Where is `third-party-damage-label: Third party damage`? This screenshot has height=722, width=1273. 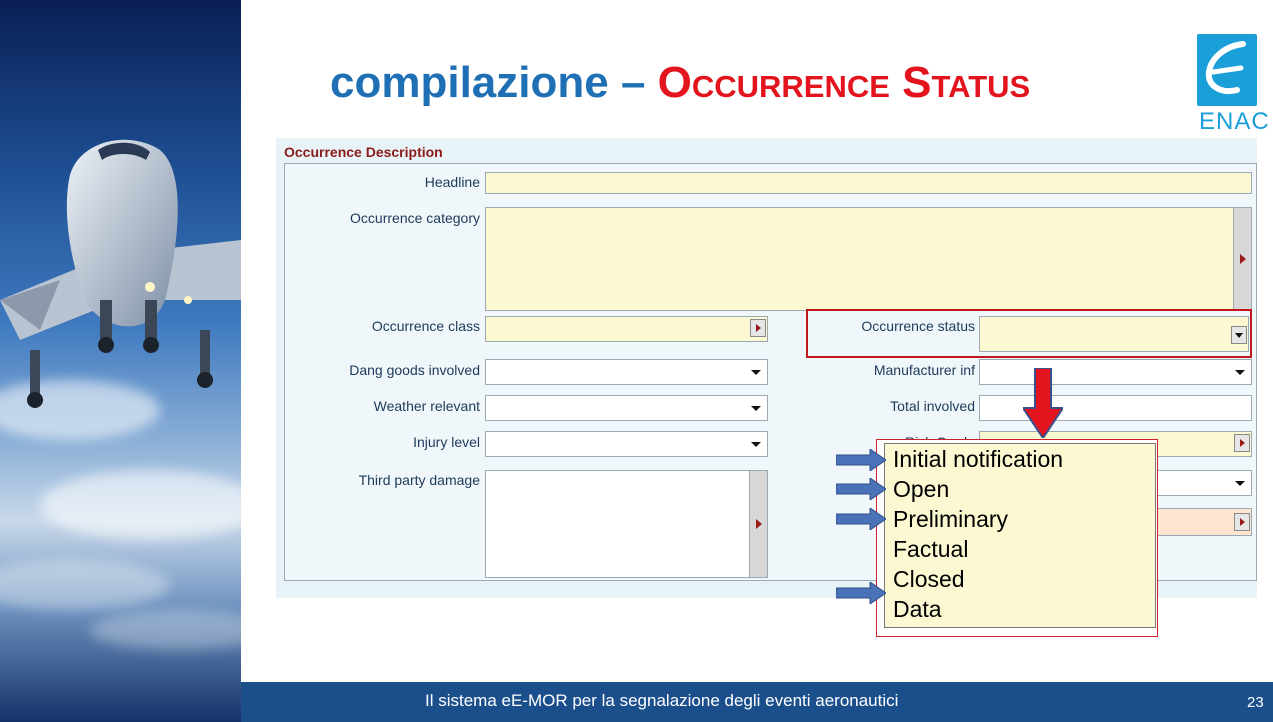
third-party-damage-label: Third party damage is located at coordinates (419, 480).